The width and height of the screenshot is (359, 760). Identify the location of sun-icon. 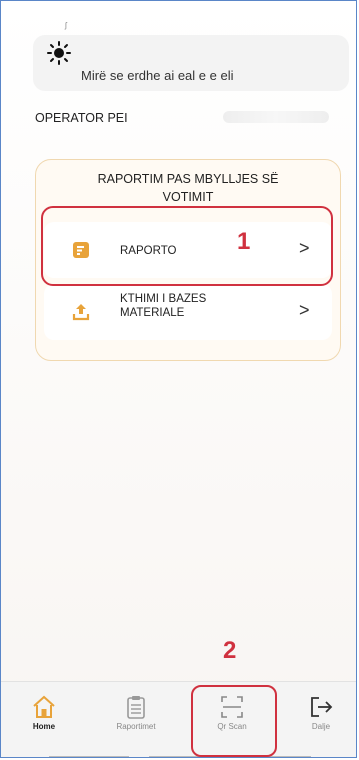
(59, 53).